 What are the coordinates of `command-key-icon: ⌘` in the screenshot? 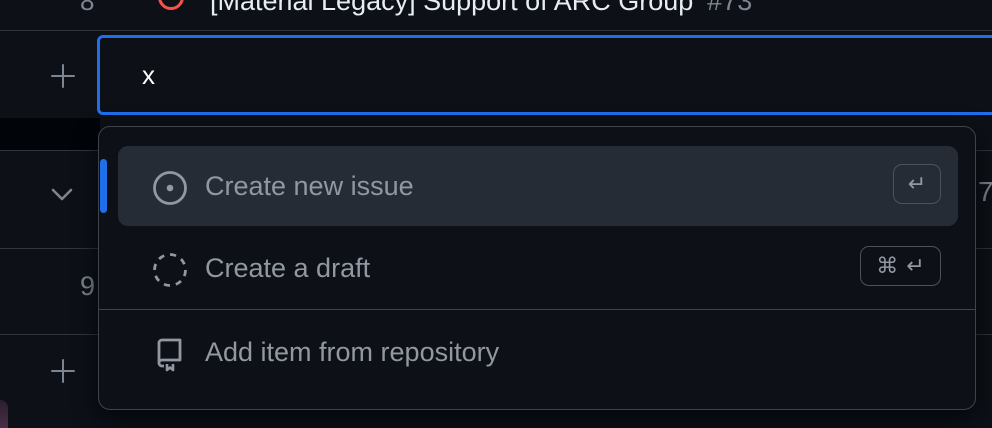 It's located at (887, 265).